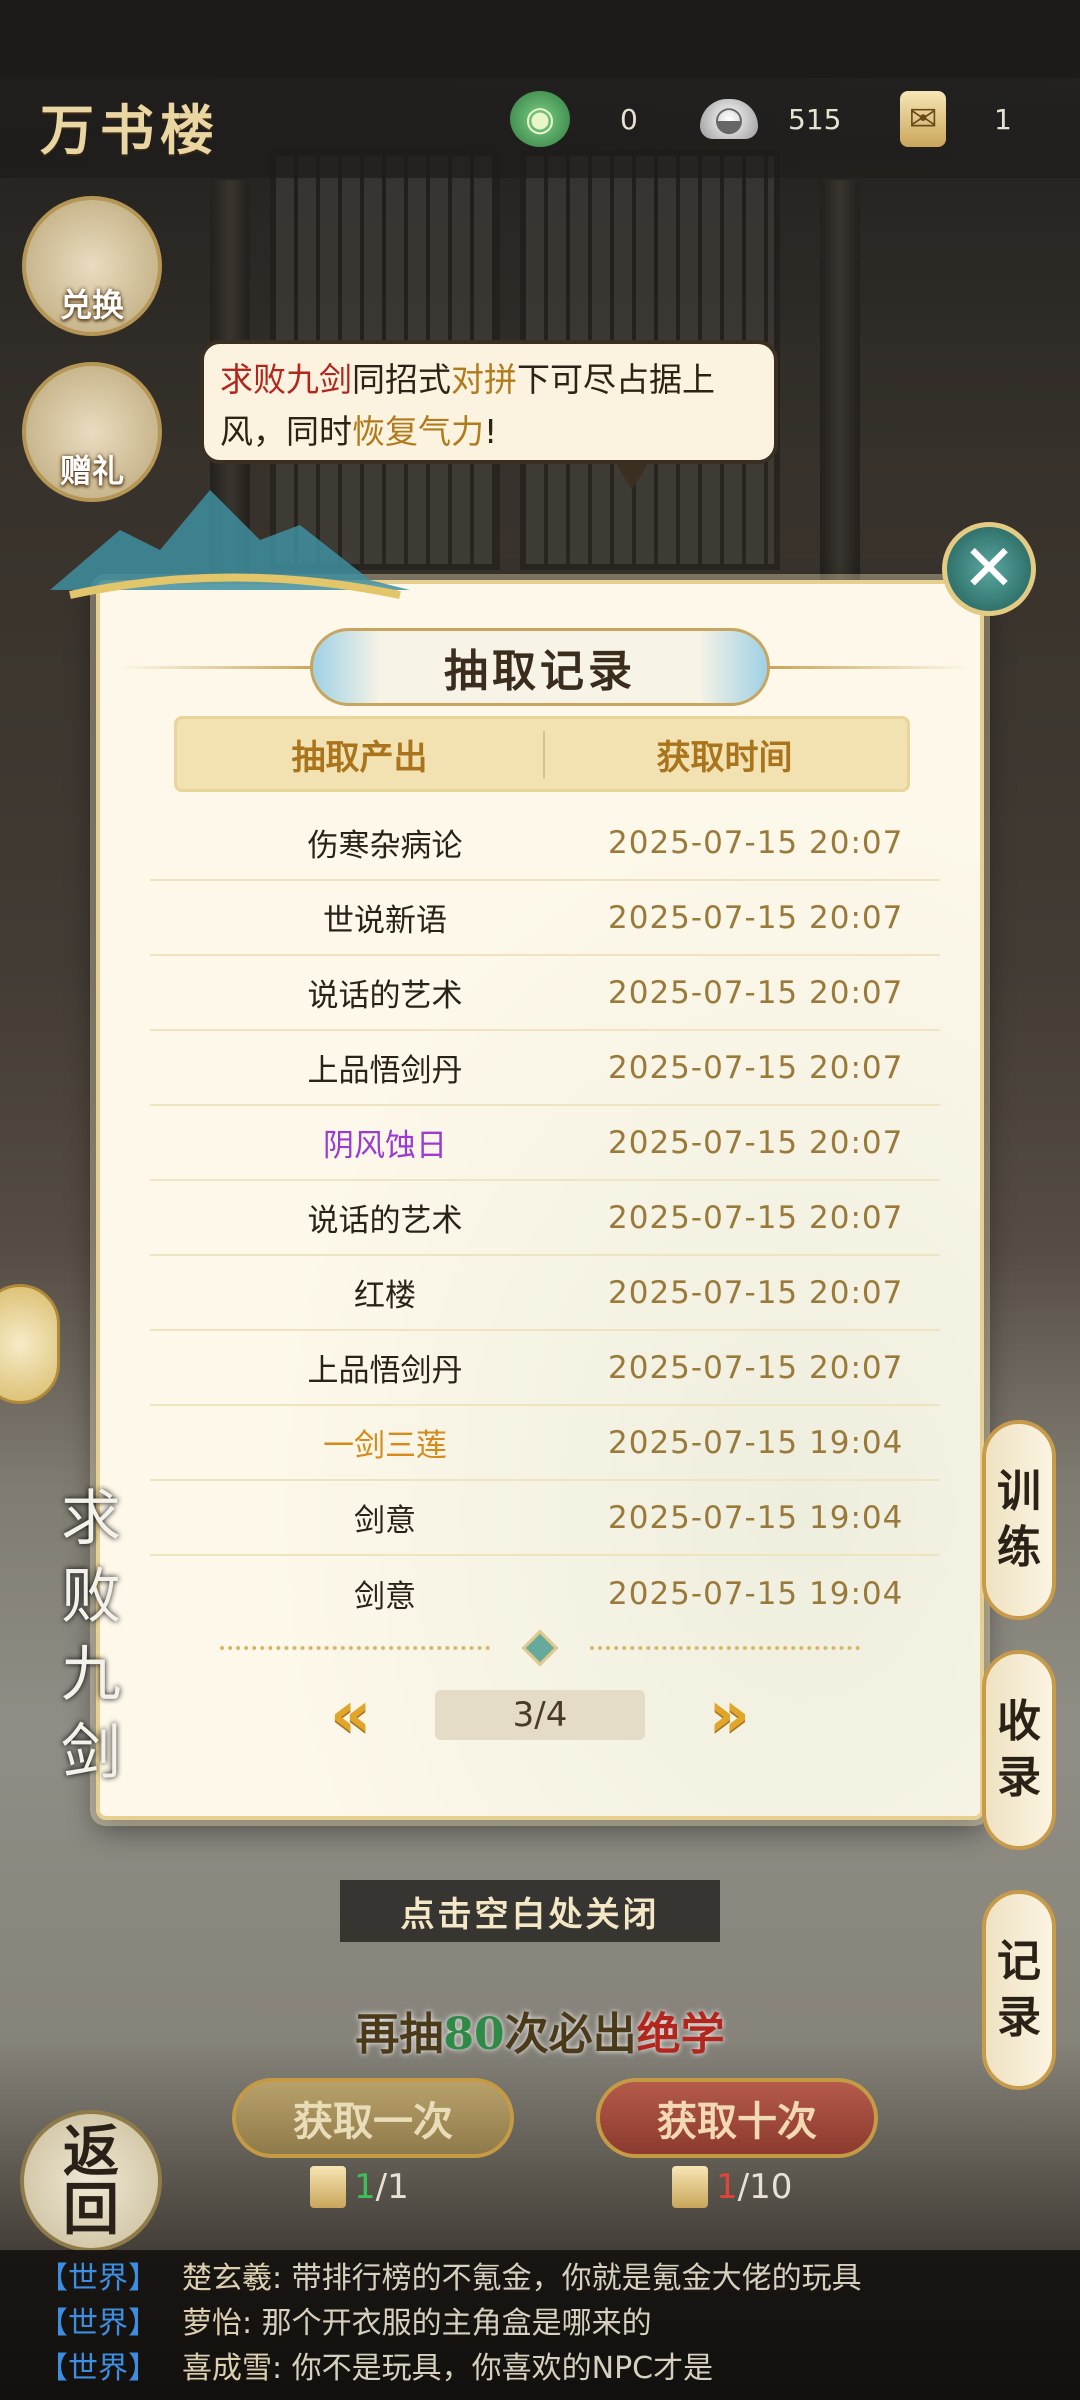 The width and height of the screenshot is (1080, 2400). Describe the element at coordinates (91, 305) in the screenshot. I see `exchange-label: 兑换` at that location.